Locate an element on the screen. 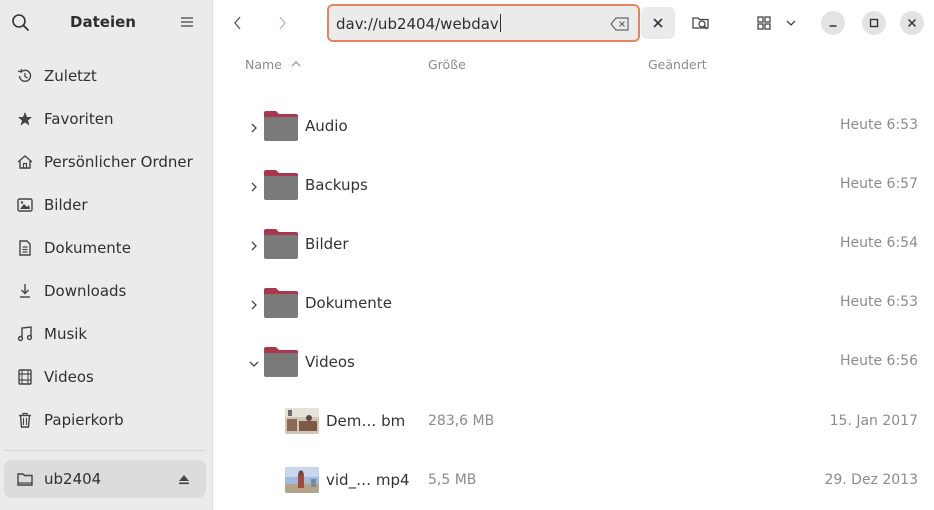 The image size is (934, 510). sidebar-item-downloads: Downloads is located at coordinates (105, 291).